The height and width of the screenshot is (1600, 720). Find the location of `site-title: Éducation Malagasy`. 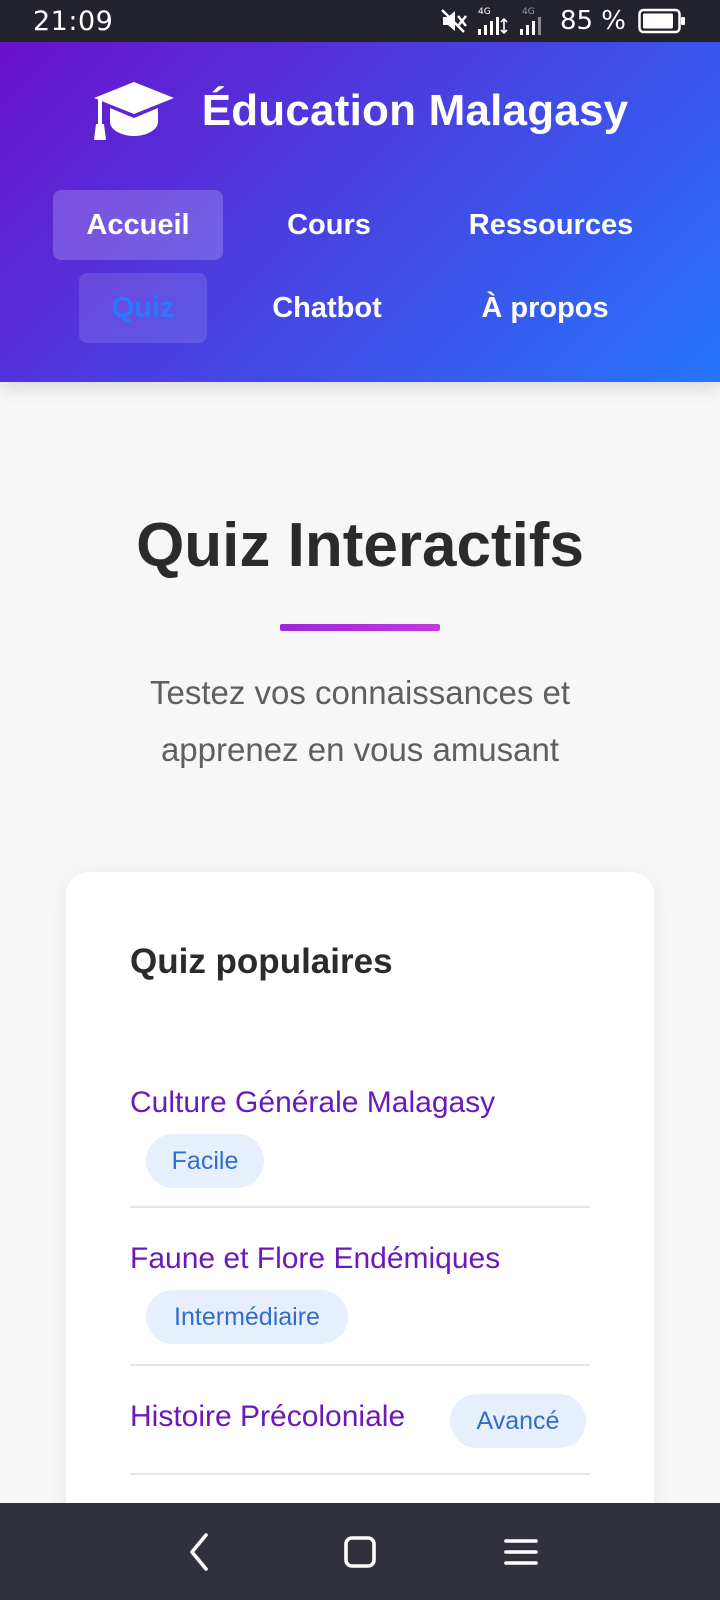

site-title: Éducation Malagasy is located at coordinates (415, 110).